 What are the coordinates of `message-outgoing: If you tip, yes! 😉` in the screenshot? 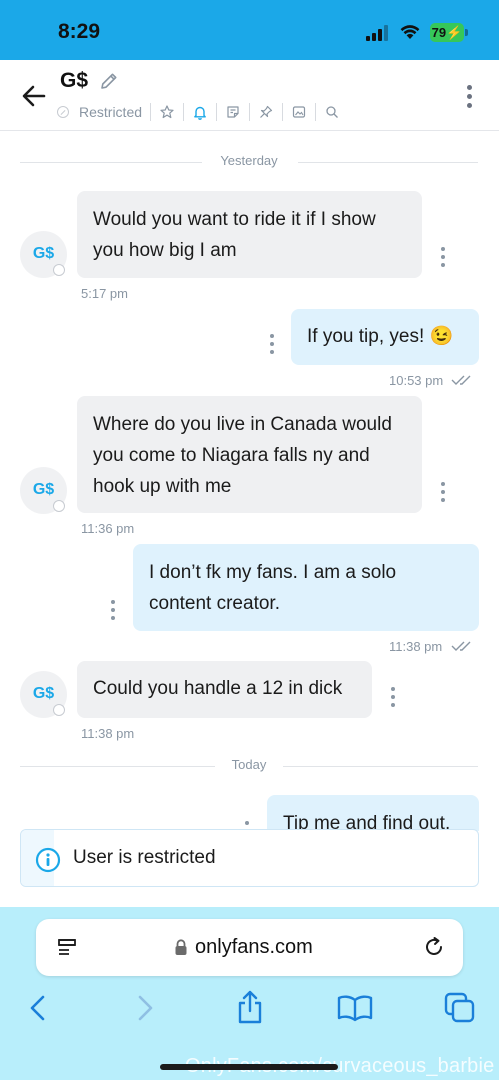 It's located at (385, 337).